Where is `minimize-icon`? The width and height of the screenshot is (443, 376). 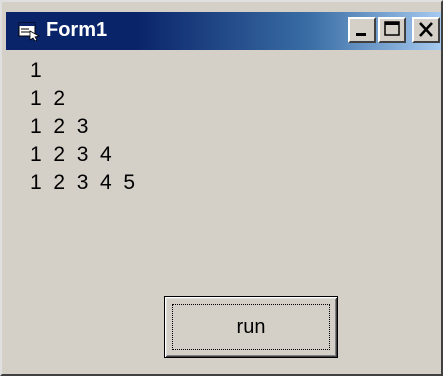 minimize-icon is located at coordinates (361, 34).